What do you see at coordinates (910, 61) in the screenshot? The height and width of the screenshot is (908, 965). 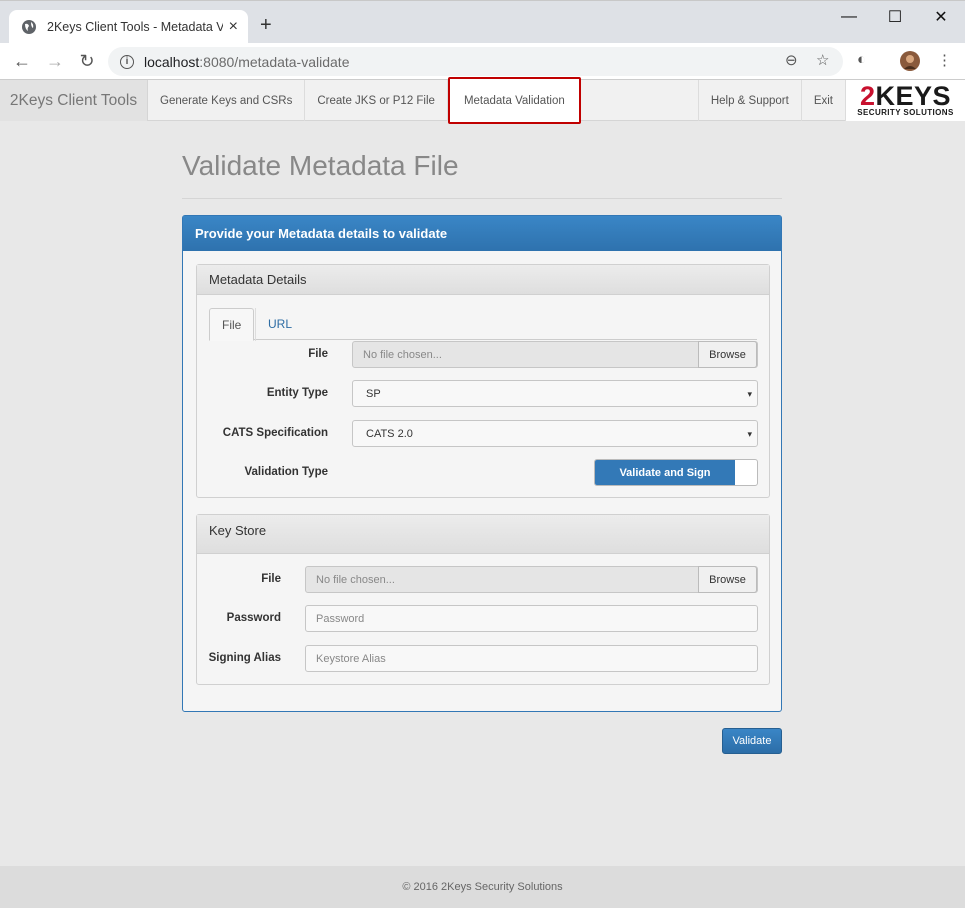 I see `avatar` at bounding box center [910, 61].